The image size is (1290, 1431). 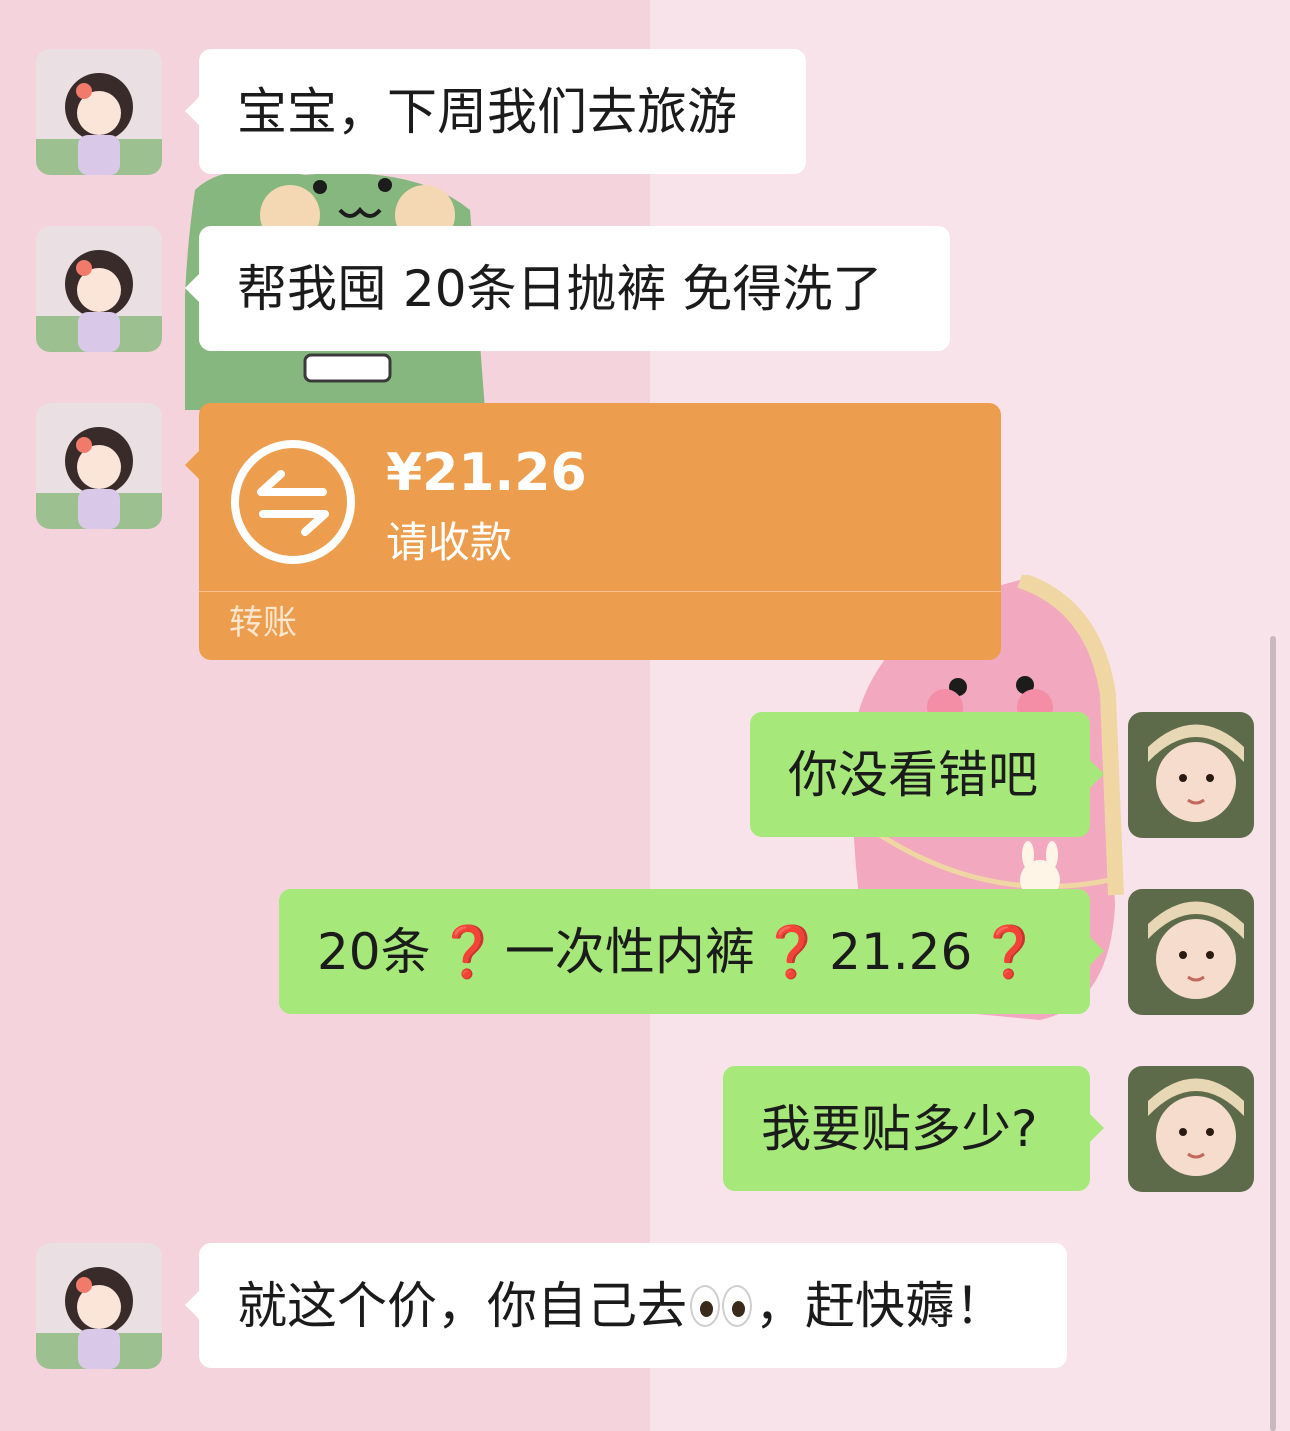 I want to click on transfer-type-label: 转账, so click(x=263, y=623).